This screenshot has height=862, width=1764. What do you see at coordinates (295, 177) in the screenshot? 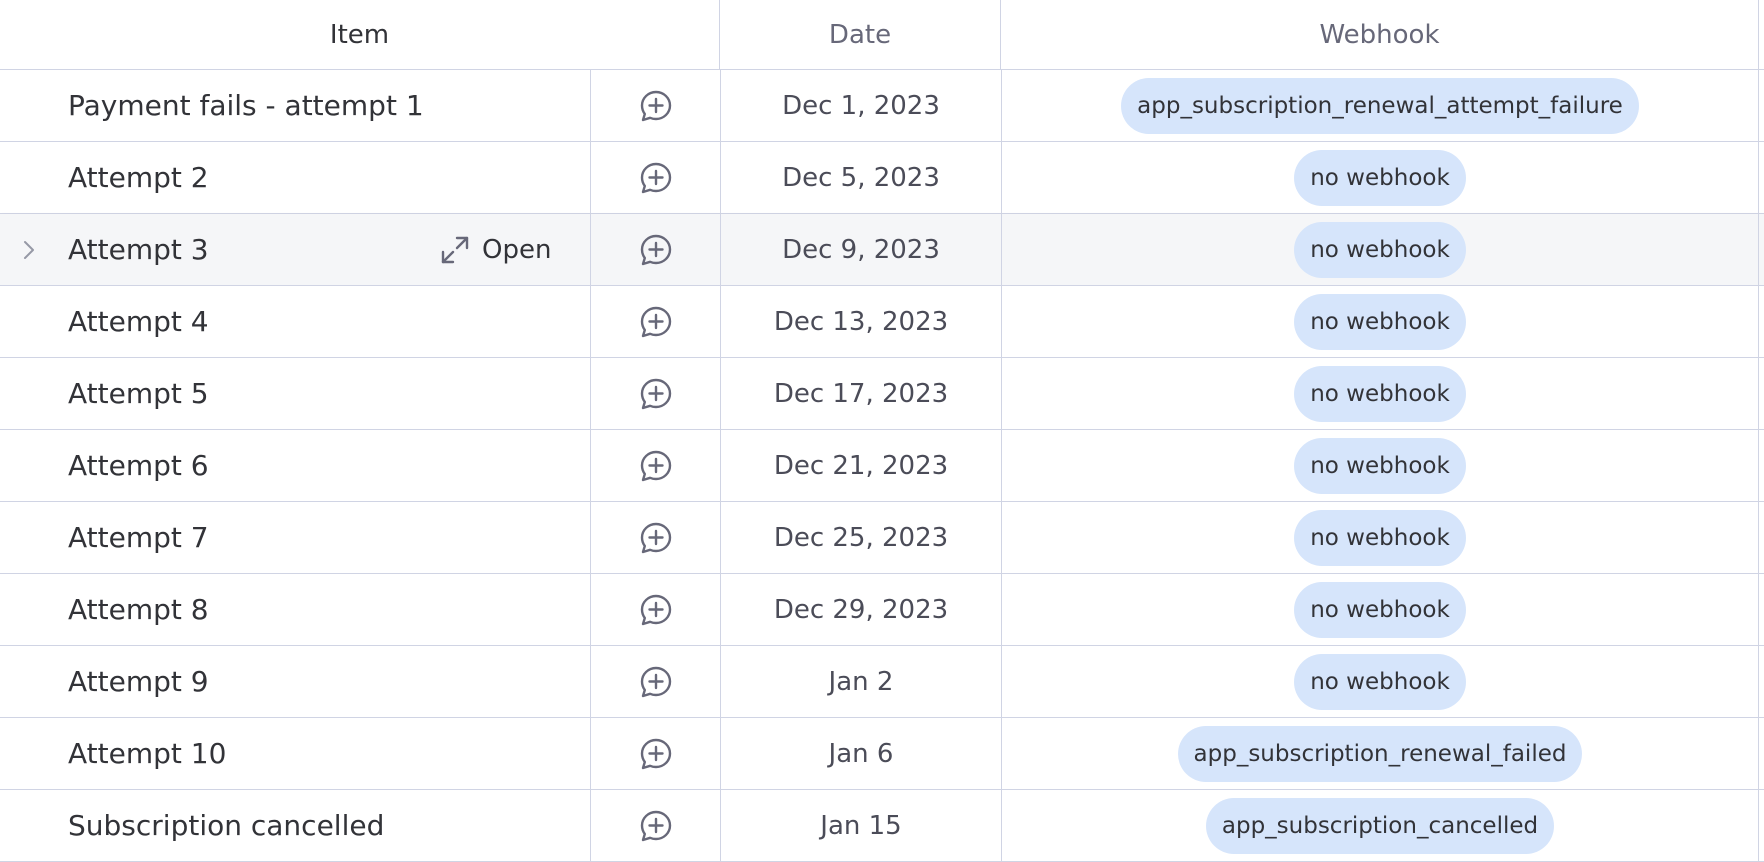
I see `item-name-cell: Attempt 2 Open` at bounding box center [295, 177].